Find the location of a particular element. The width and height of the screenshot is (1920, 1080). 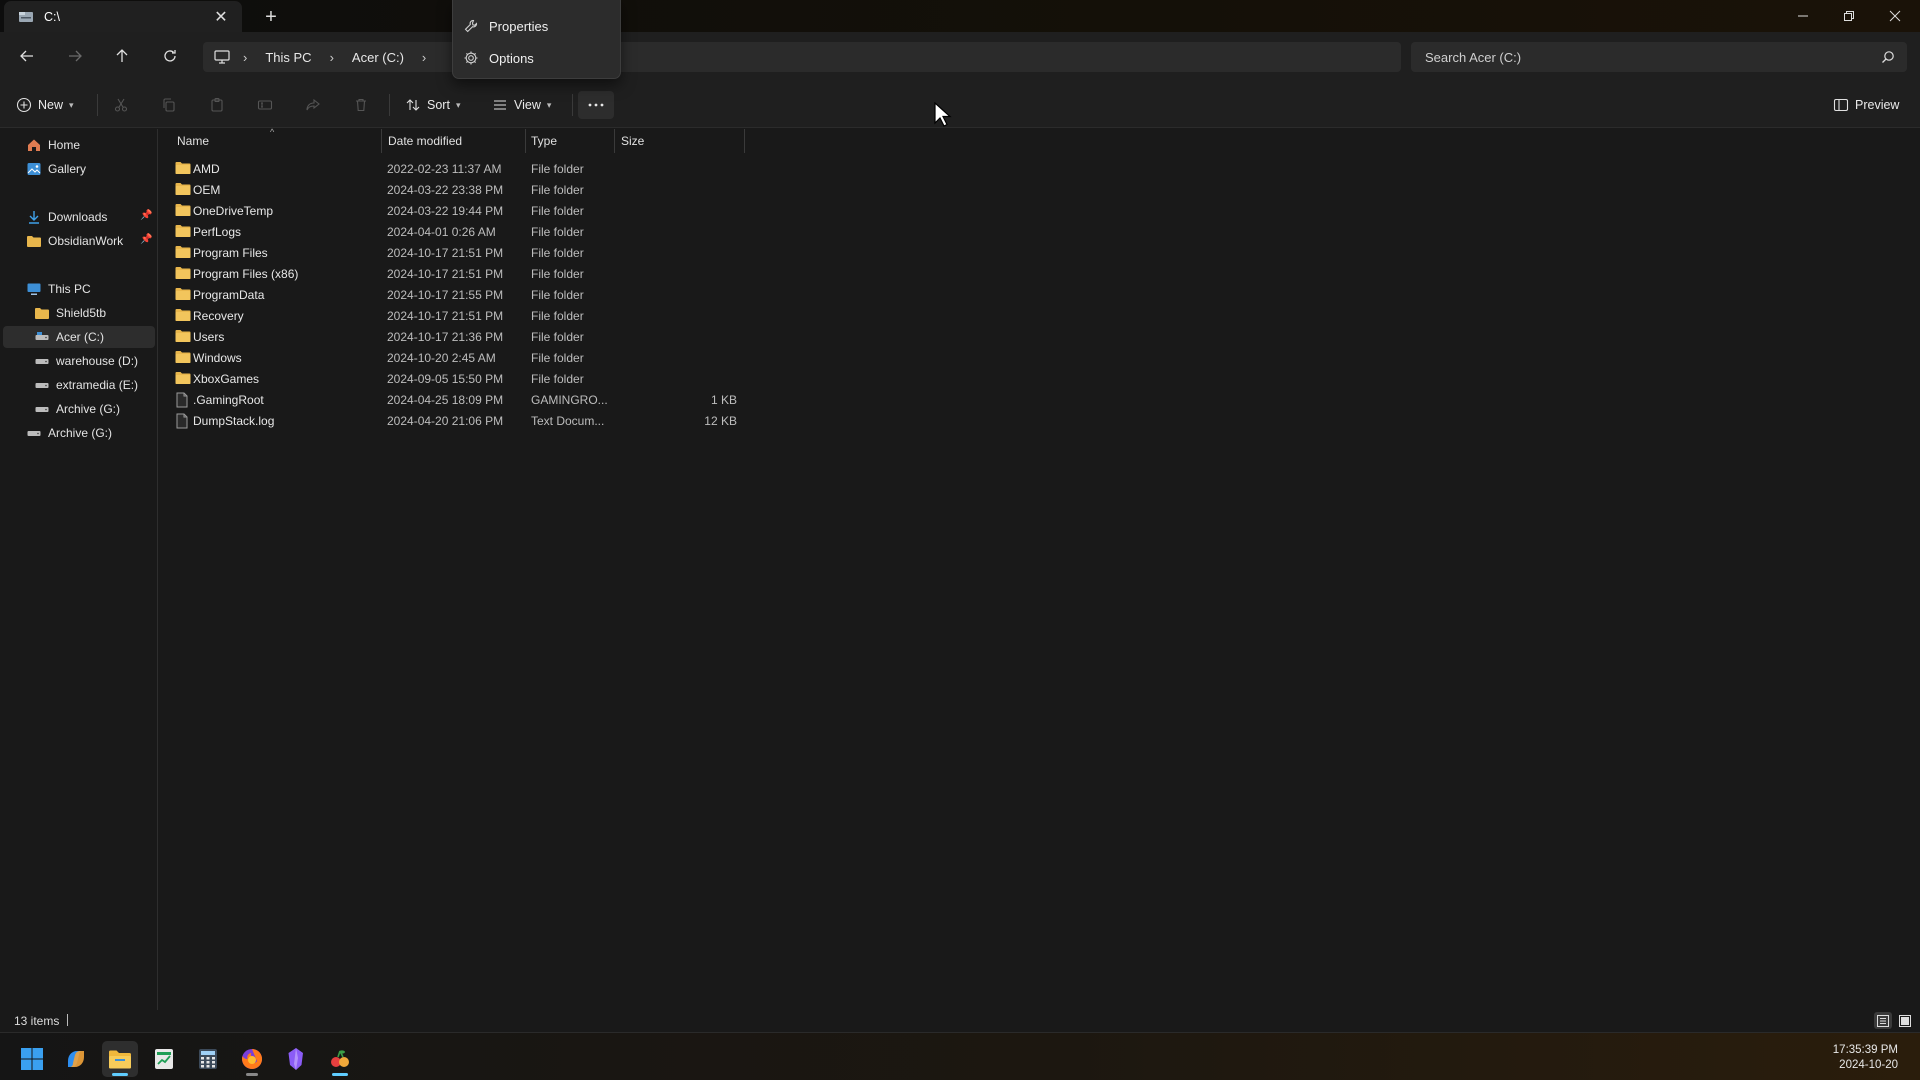

restore-icon is located at coordinates (1849, 16).